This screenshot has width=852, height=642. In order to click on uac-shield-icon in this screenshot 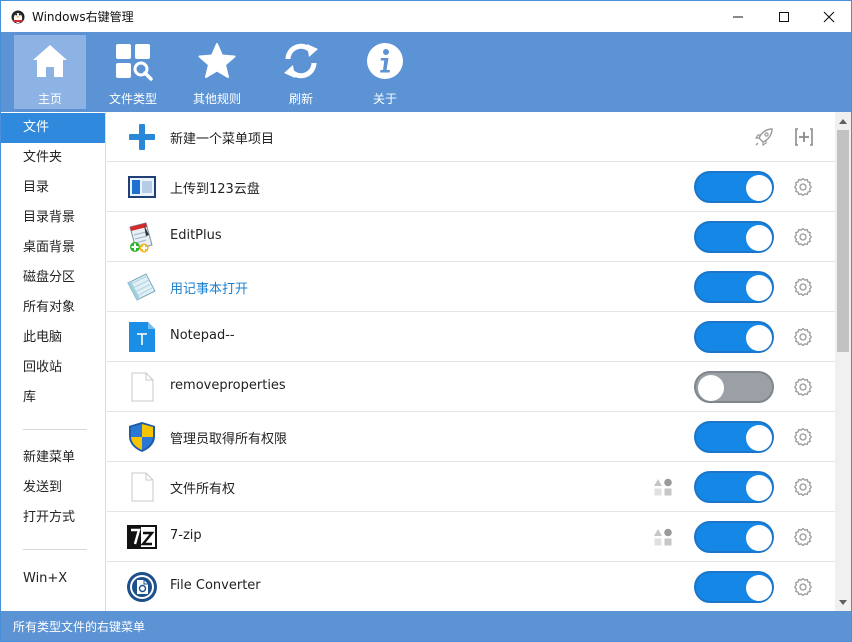, I will do `click(142, 437)`.